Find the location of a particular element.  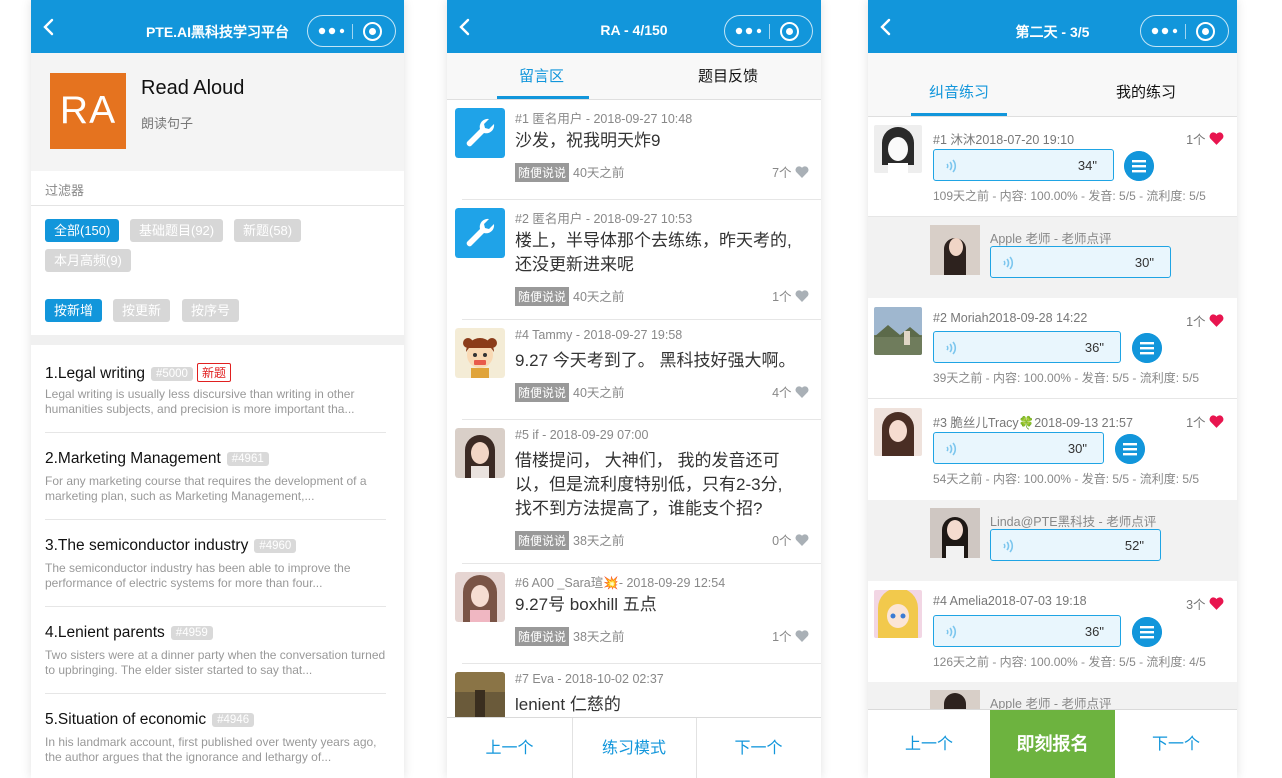

audio-duration: 34" is located at coordinates (1087, 165).